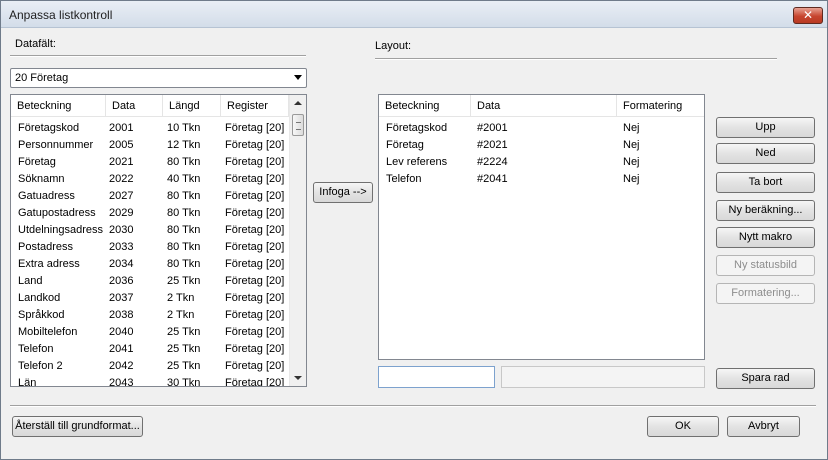  I want to click on datafield-row: Telefon 2 2042 25 Tkn Företag [20], so click(158, 367).